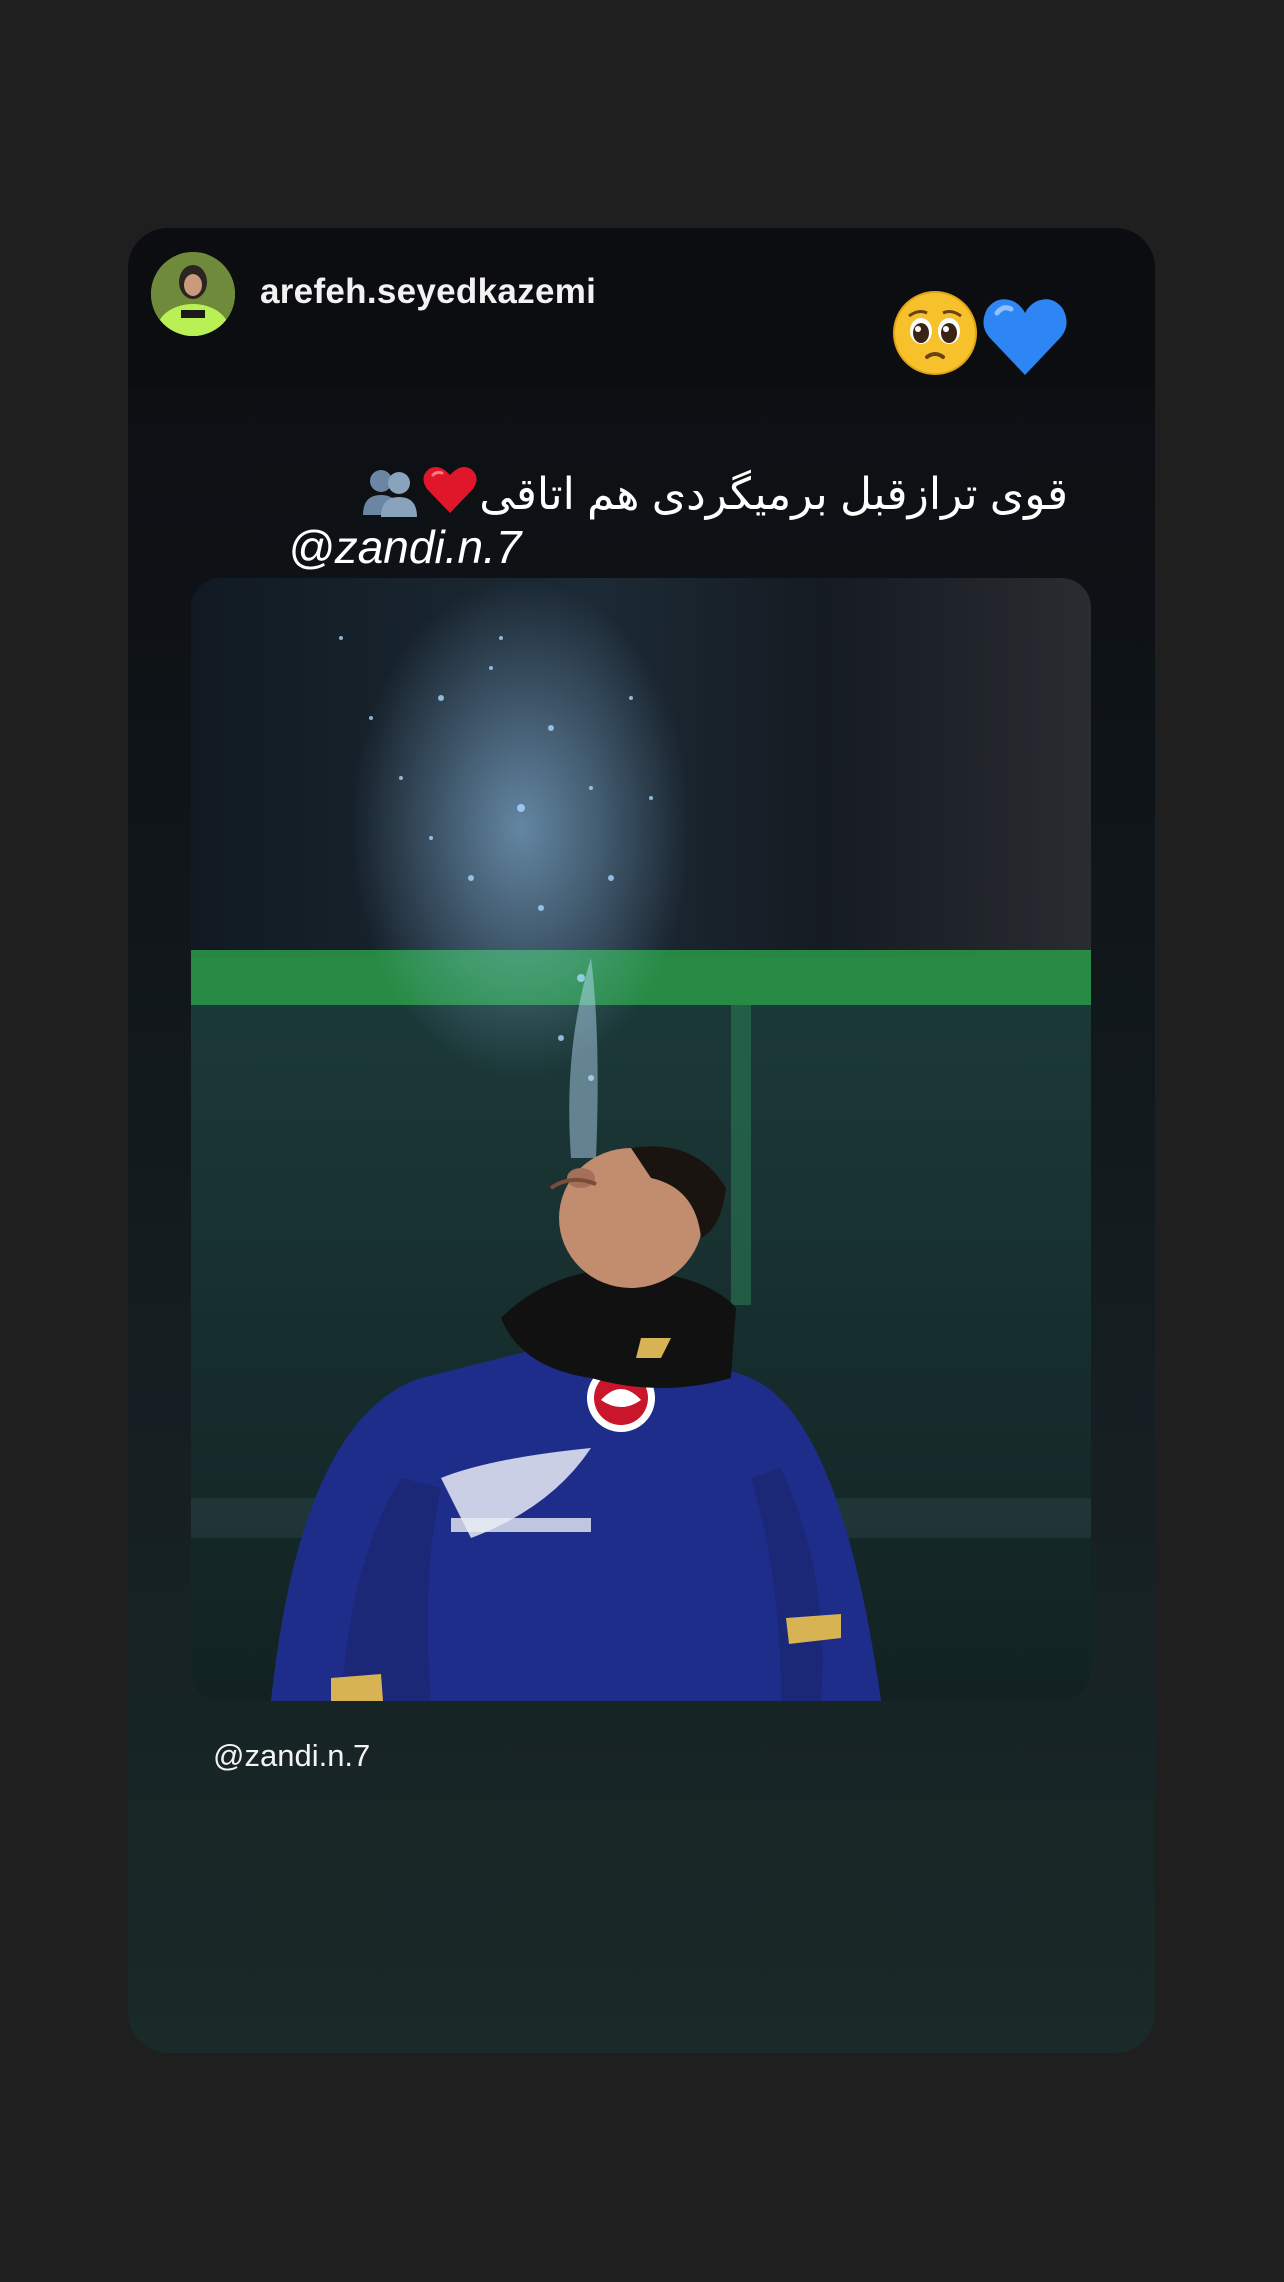 The height and width of the screenshot is (2282, 1284). I want to click on emoji-group, so click(980, 333).